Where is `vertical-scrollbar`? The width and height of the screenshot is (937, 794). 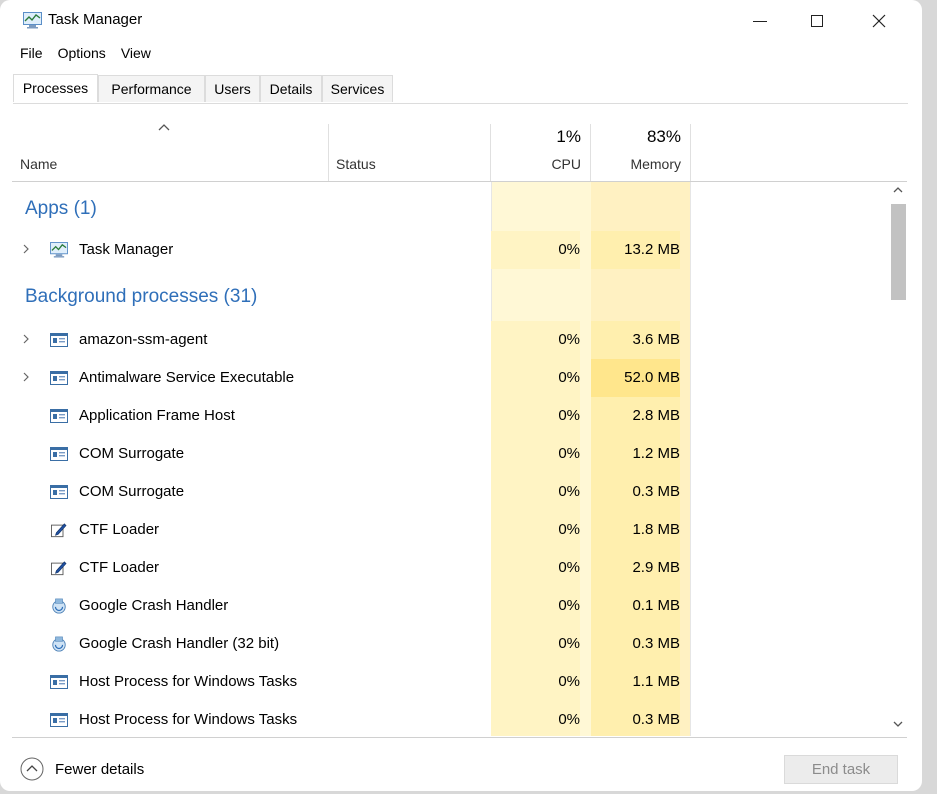
vertical-scrollbar is located at coordinates (898, 459).